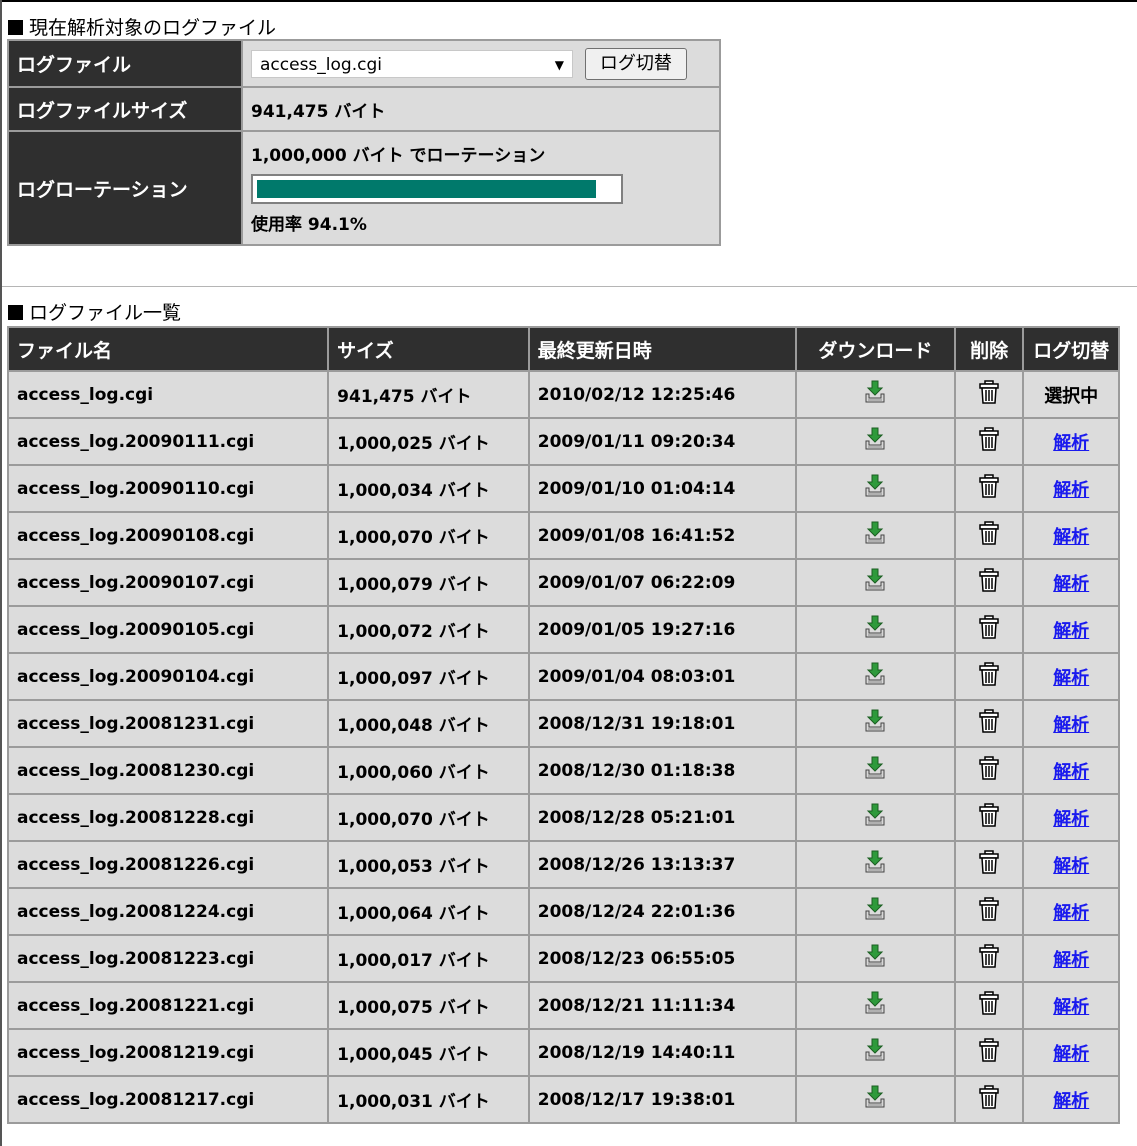 The height and width of the screenshot is (1146, 1137). What do you see at coordinates (168, 582) in the screenshot?
I see `cell-filename: access_log.20090107.cgi` at bounding box center [168, 582].